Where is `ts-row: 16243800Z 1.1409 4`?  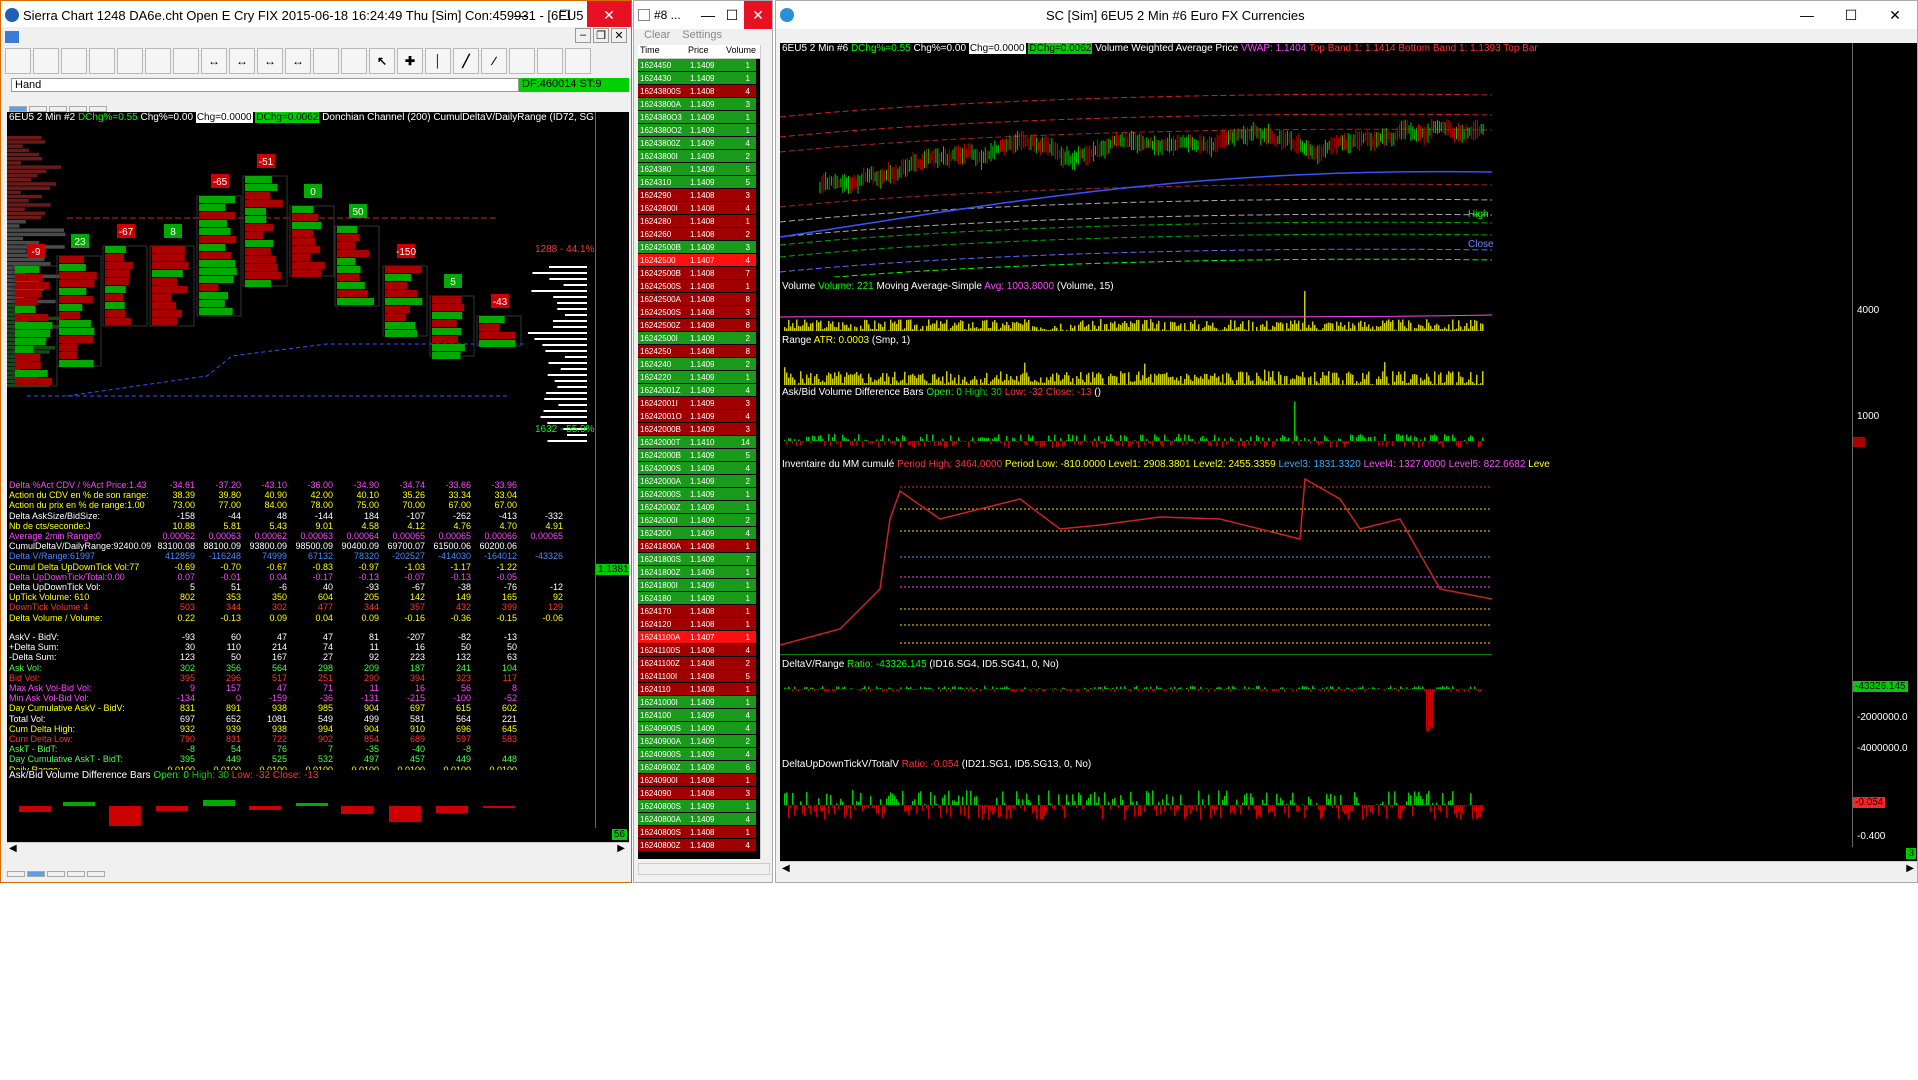 ts-row: 16243800Z 1.1409 4 is located at coordinates (697, 143).